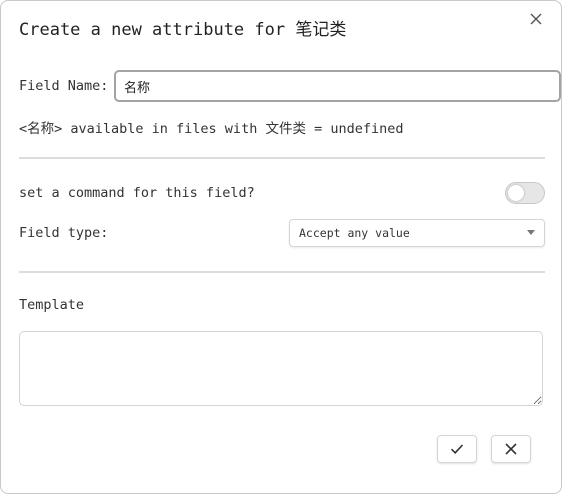 This screenshot has height=494, width=562. I want to click on field-name-label: Field Name:, so click(64, 86).